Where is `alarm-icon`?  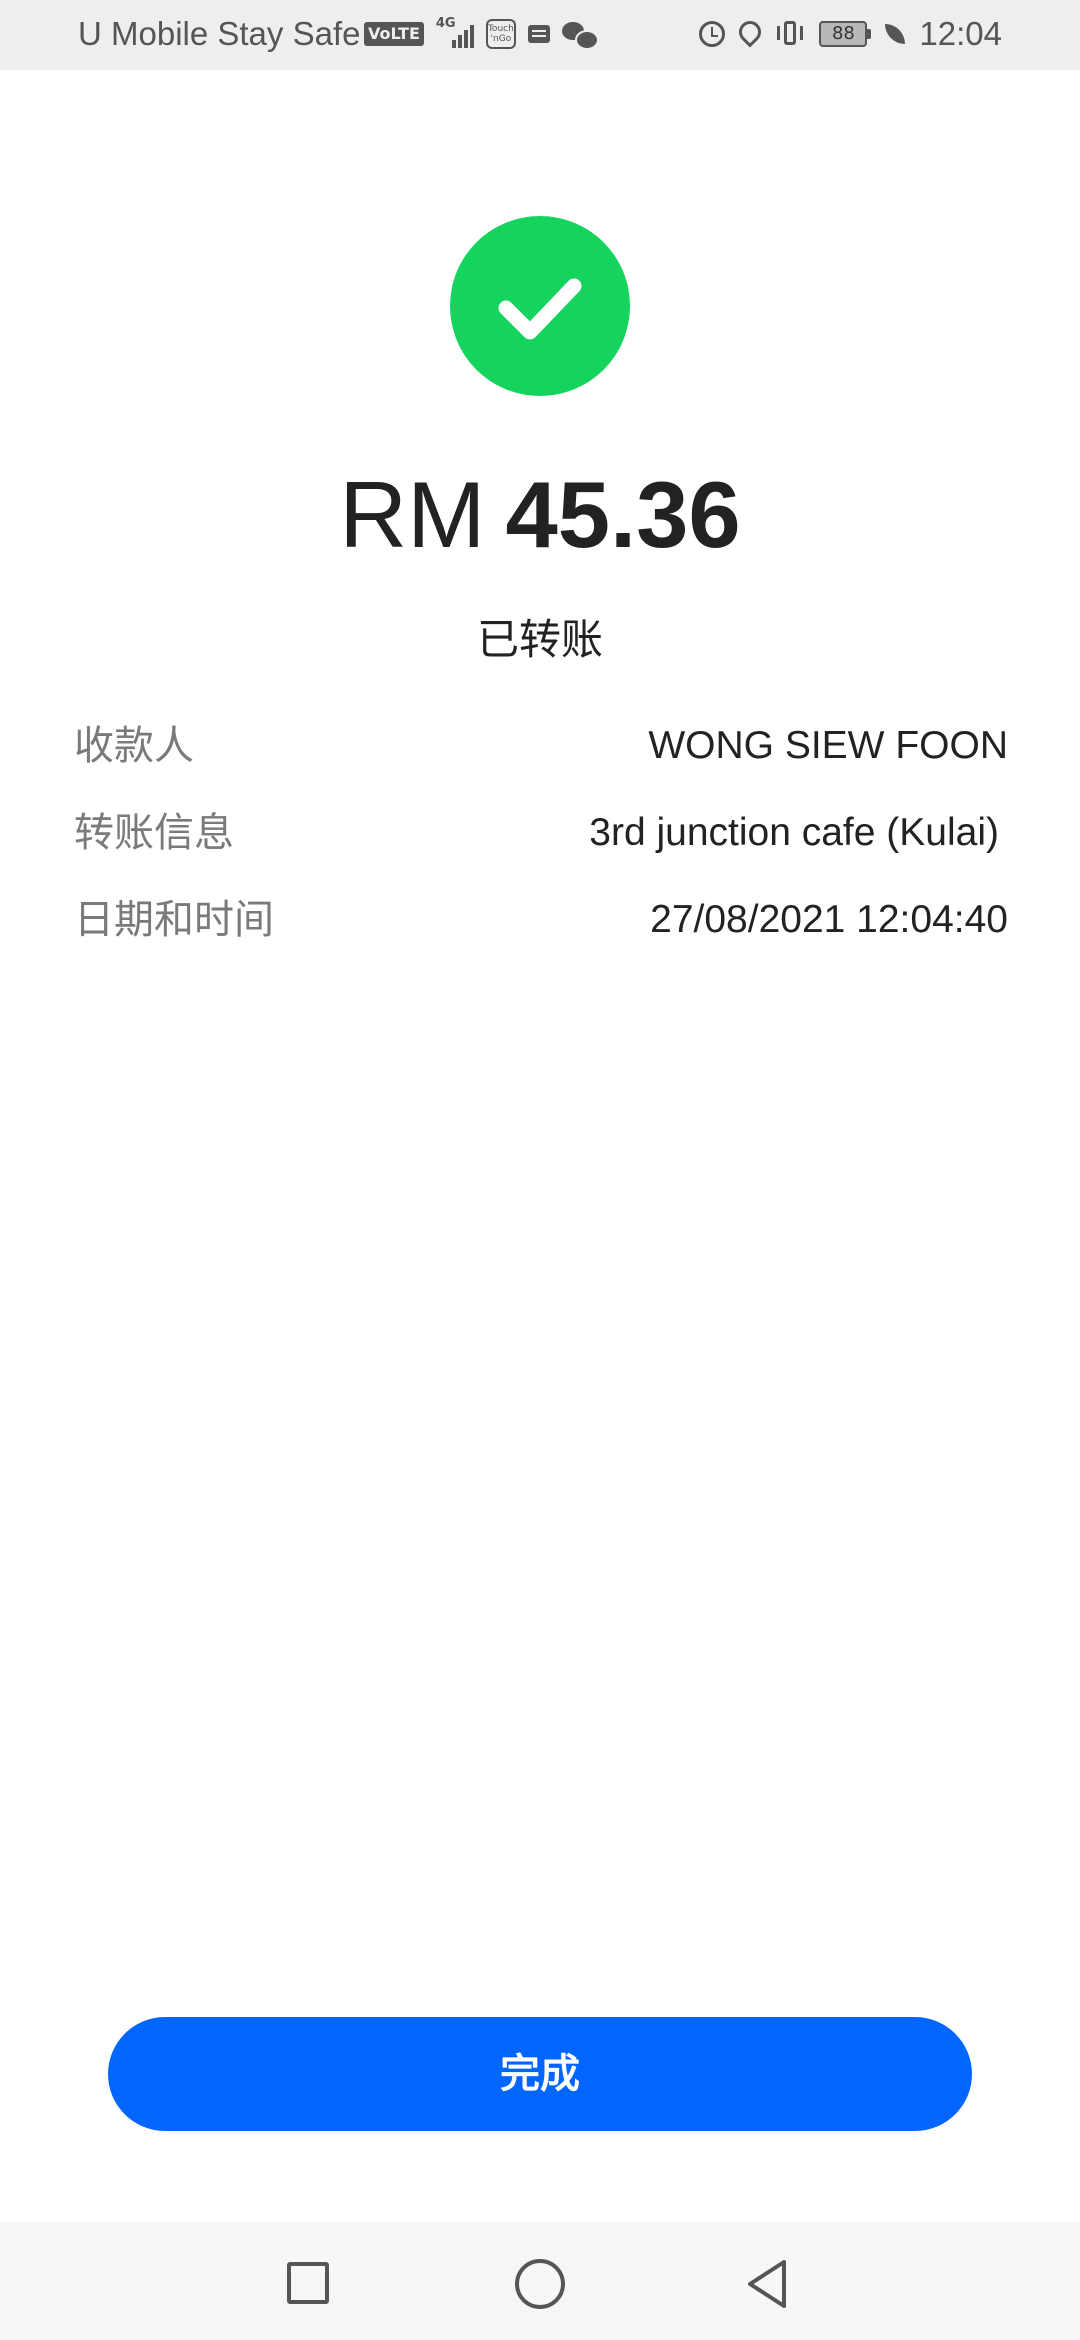
alarm-icon is located at coordinates (712, 34).